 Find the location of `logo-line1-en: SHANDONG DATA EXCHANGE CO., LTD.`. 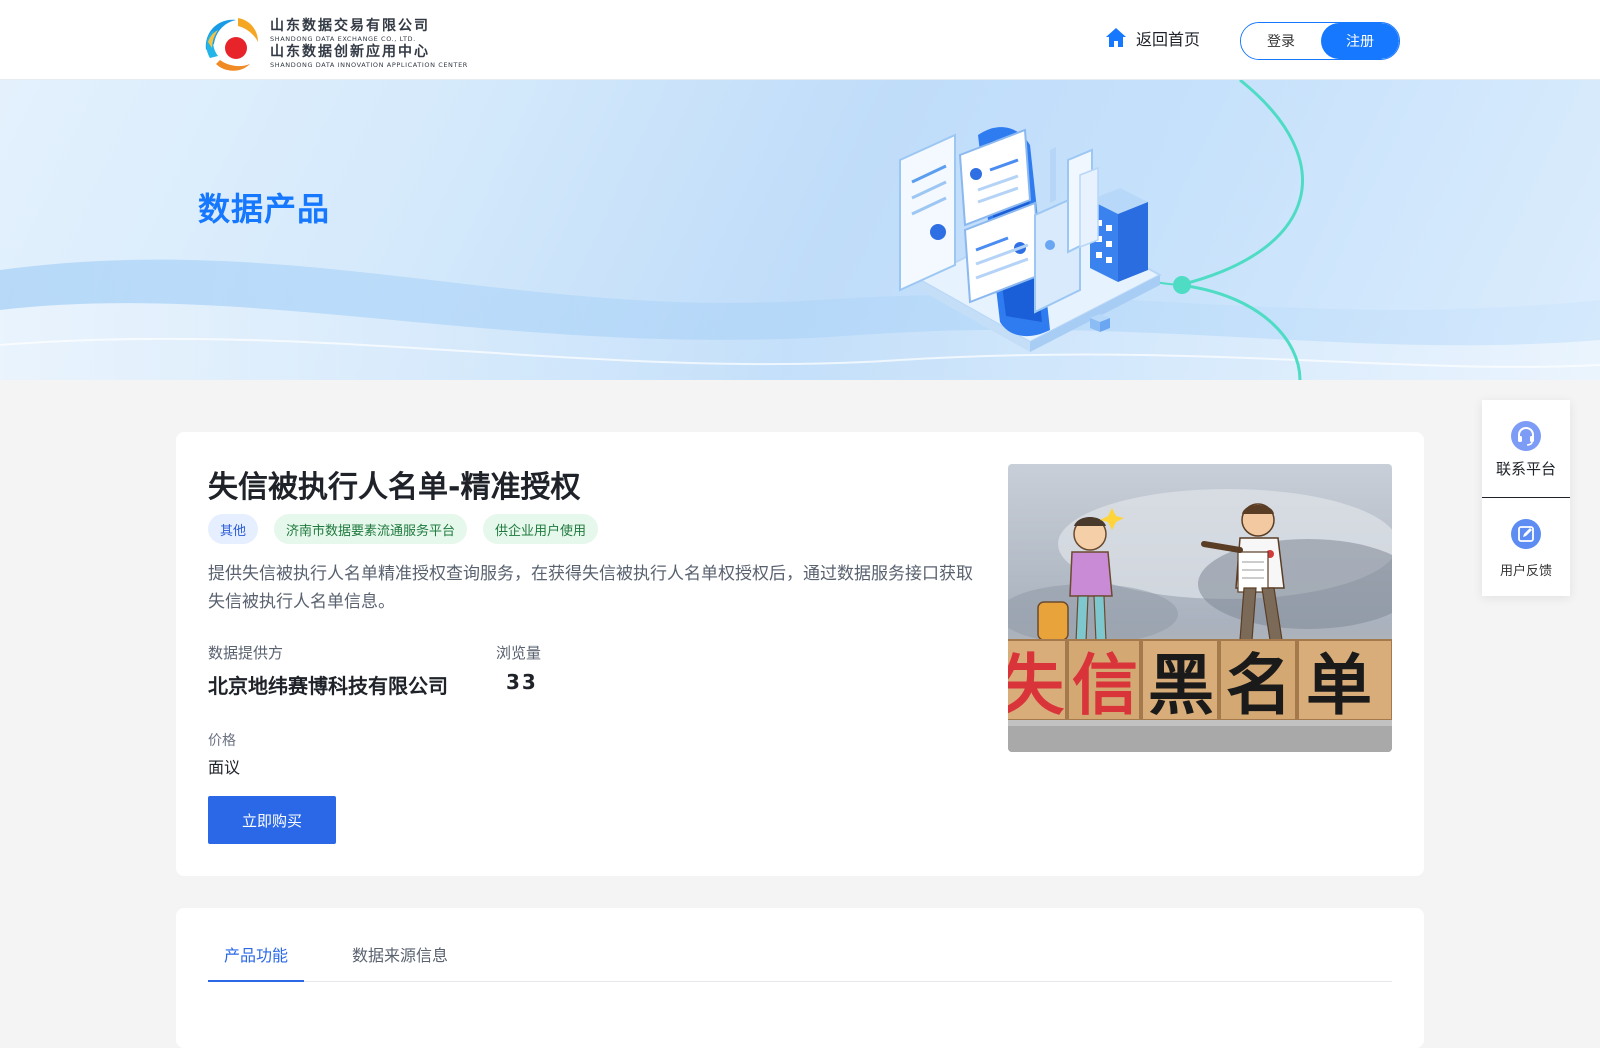

logo-line1-en: SHANDONG DATA EXCHANGE CO., LTD. is located at coordinates (343, 39).